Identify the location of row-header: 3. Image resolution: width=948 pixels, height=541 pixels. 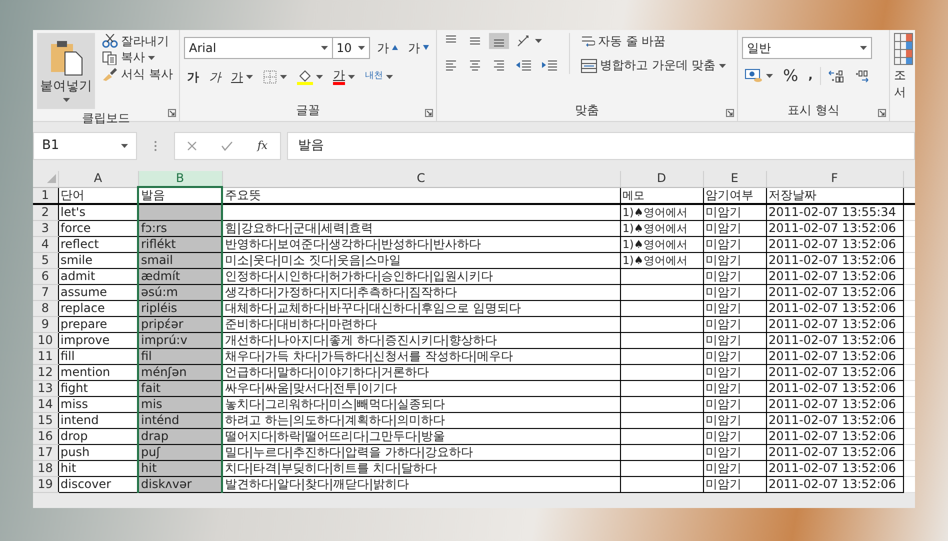
(45, 228).